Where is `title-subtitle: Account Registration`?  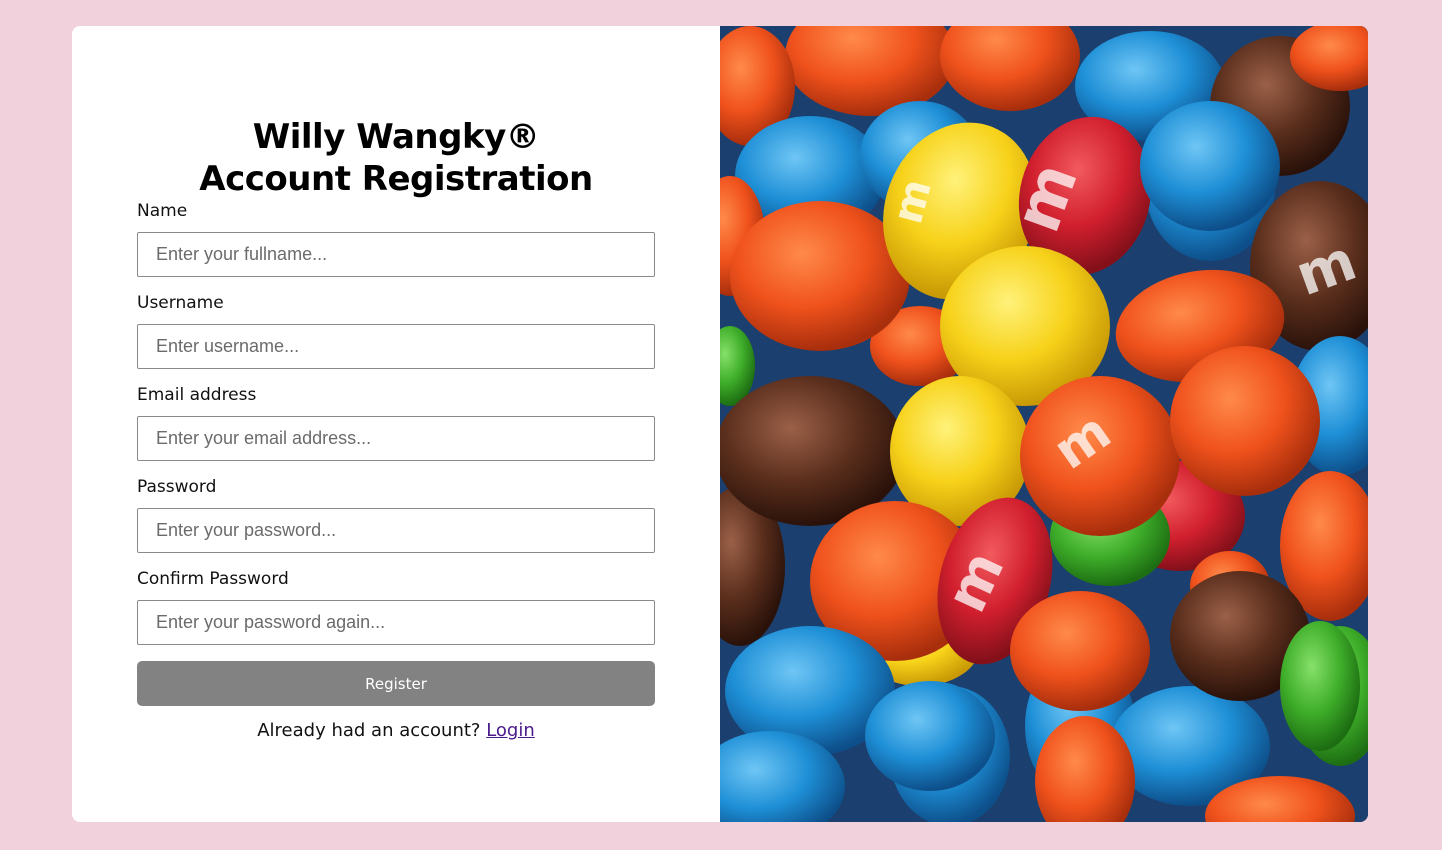 title-subtitle: Account Registration is located at coordinates (396, 179).